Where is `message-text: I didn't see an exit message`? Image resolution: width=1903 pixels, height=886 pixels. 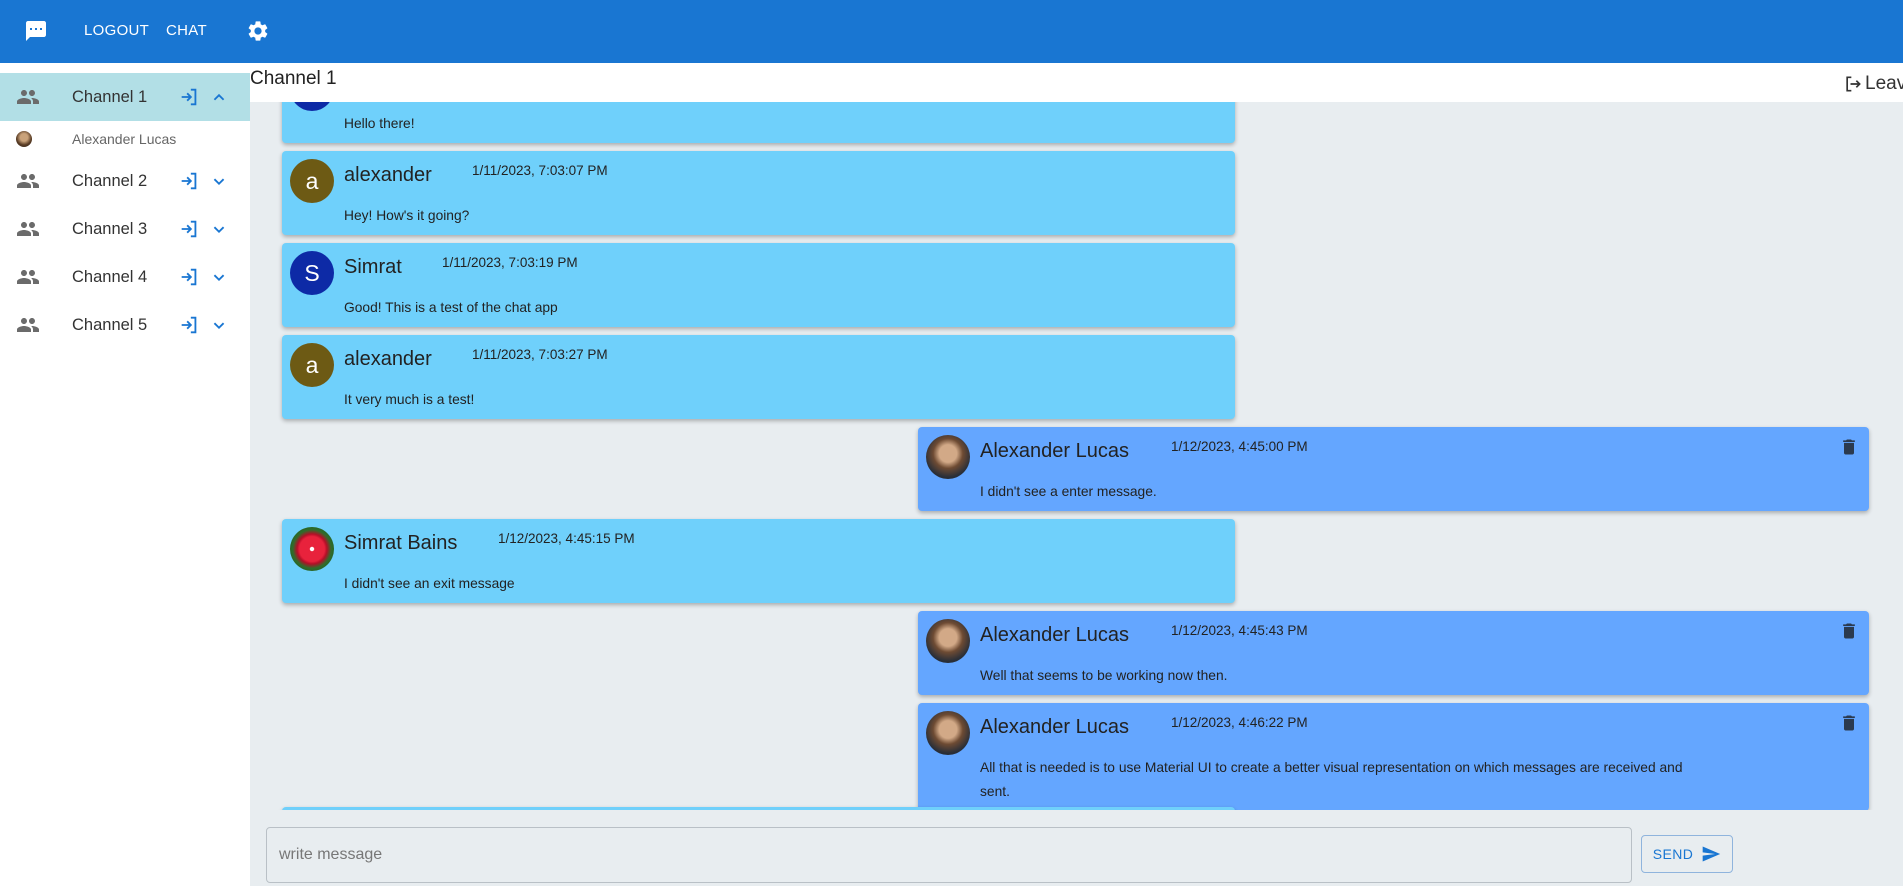
message-text: I didn't see an exit message is located at coordinates (429, 583).